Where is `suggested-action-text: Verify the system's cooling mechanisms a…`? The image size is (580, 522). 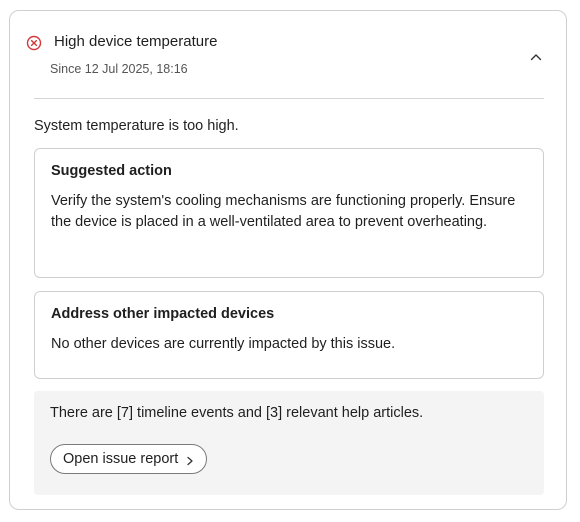
suggested-action-text: Verify the system's cooling mechanisms a… is located at coordinates (283, 211).